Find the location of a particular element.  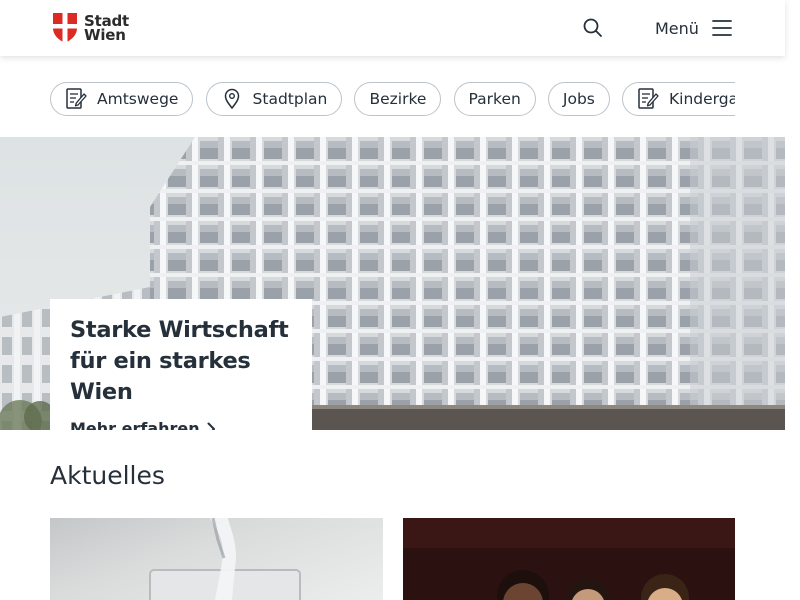

hero-title: Starke Wirtschaft für ein starkes Wien is located at coordinates (191, 361).